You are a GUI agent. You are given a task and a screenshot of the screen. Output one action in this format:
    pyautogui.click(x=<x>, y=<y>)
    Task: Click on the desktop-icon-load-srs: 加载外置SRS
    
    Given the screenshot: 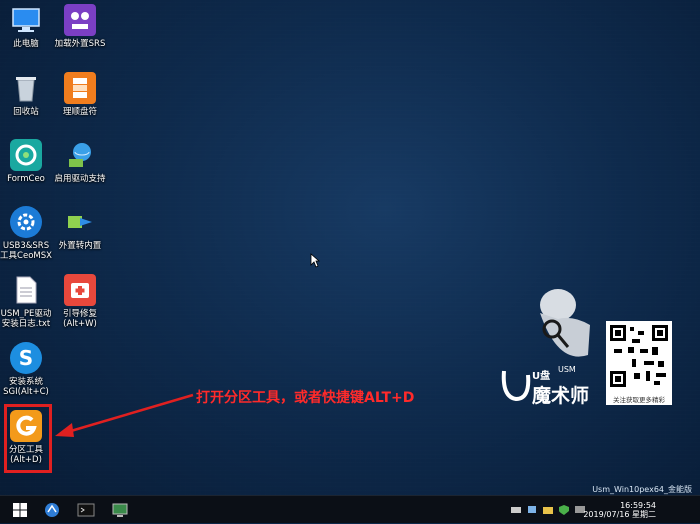 What is the action you would take?
    pyautogui.click(x=80, y=26)
    